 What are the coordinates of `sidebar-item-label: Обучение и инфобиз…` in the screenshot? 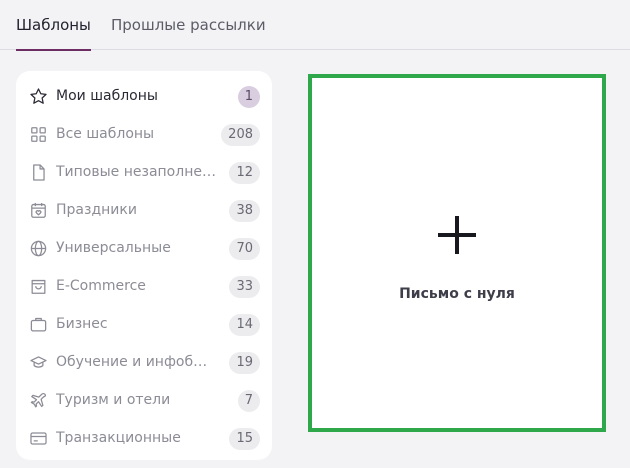 It's located at (136, 362).